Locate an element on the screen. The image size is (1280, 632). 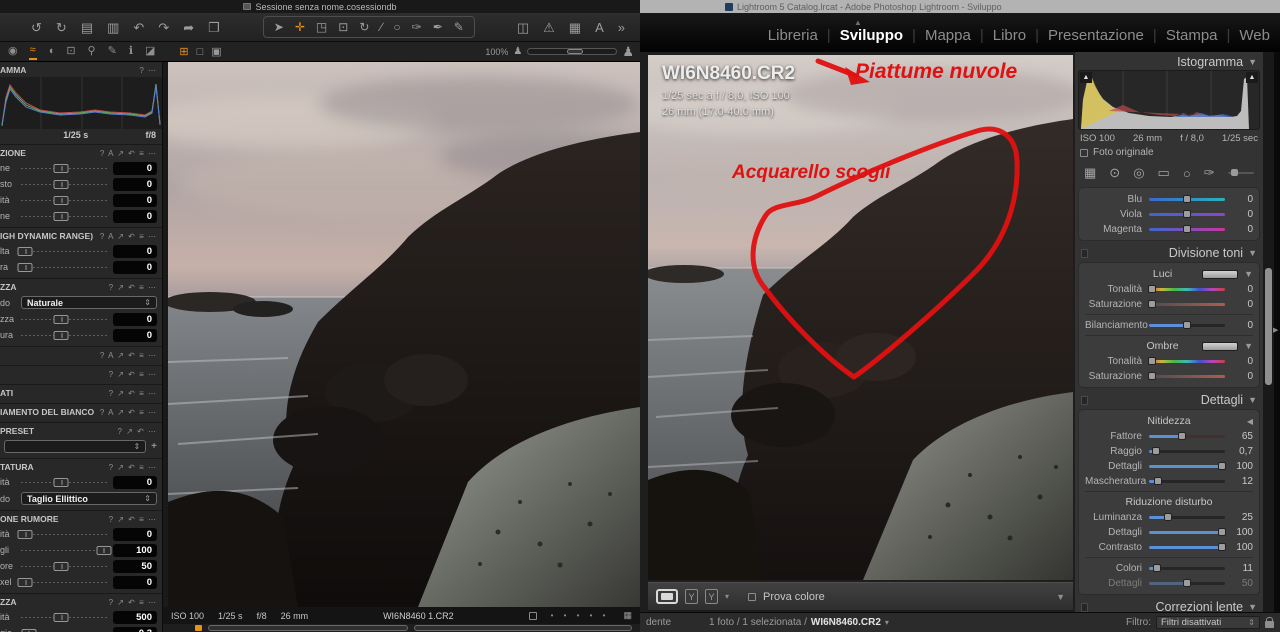
radial-filter-icon: ○ is located at coordinates (1187, 173).